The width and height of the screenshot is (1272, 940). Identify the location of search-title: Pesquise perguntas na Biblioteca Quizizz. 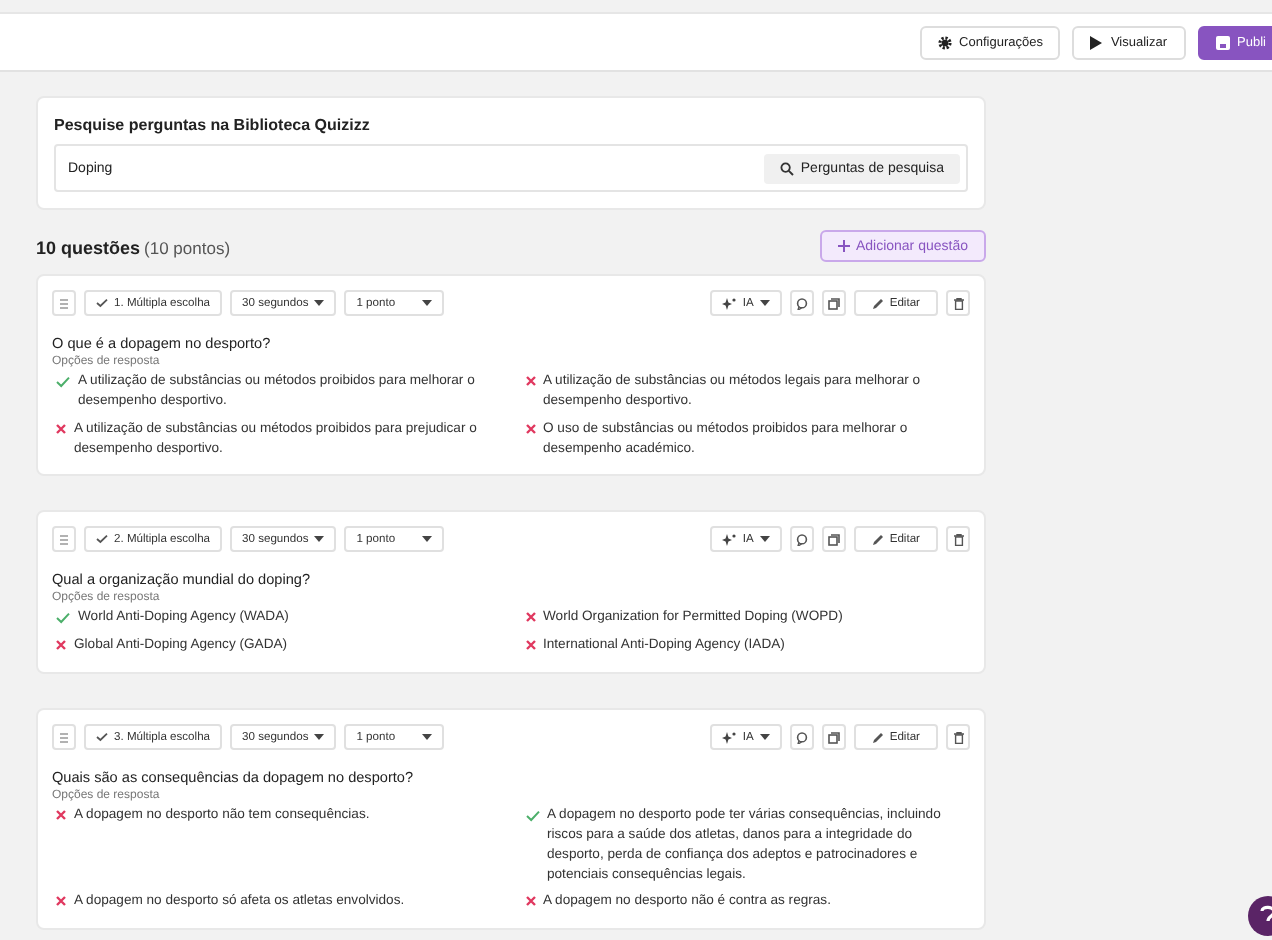
(213, 125).